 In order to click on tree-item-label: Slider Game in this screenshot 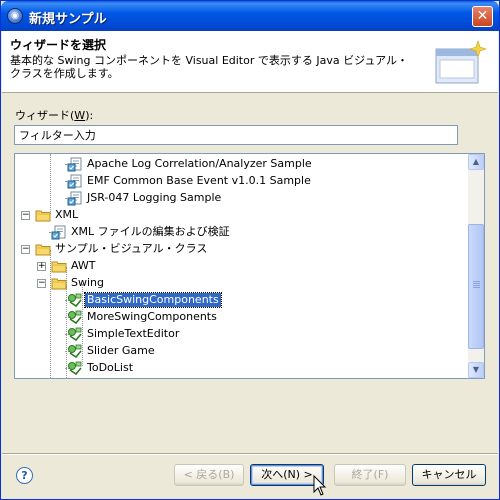, I will do `click(121, 350)`.